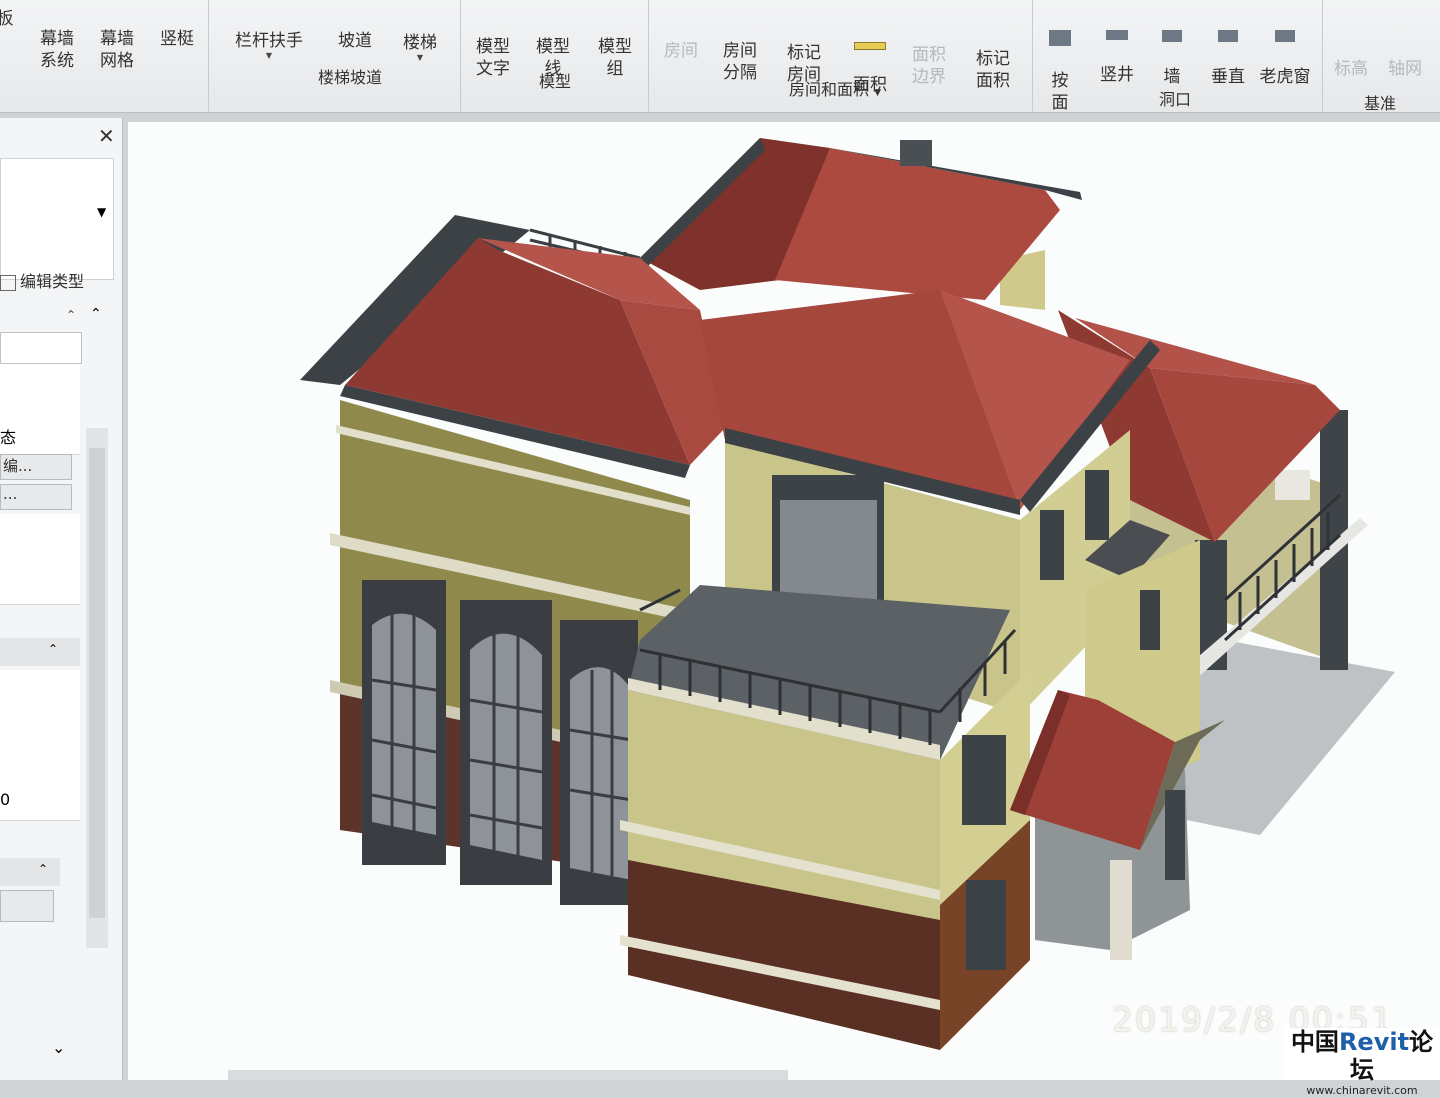  I want to click on railing-label: 栏杆扶手, so click(269, 41).